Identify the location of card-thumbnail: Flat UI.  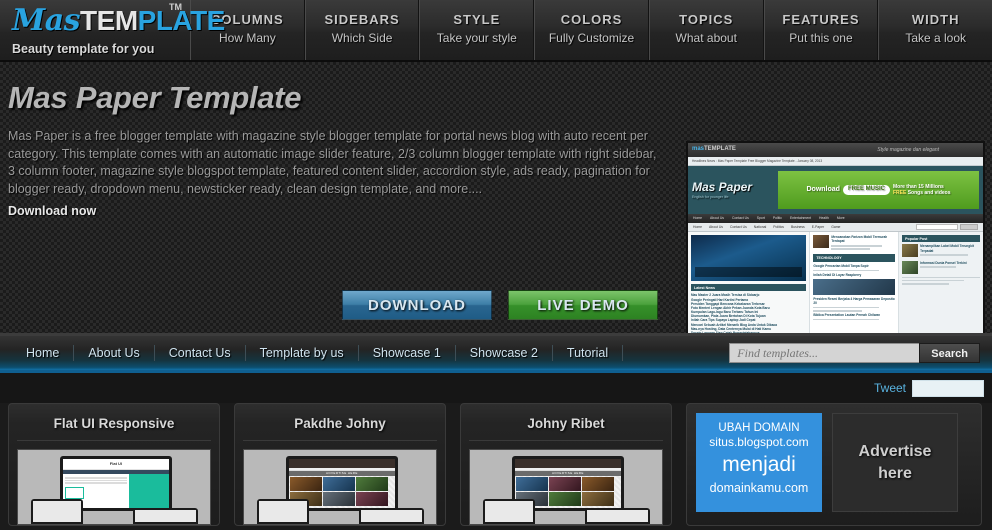
(114, 487).